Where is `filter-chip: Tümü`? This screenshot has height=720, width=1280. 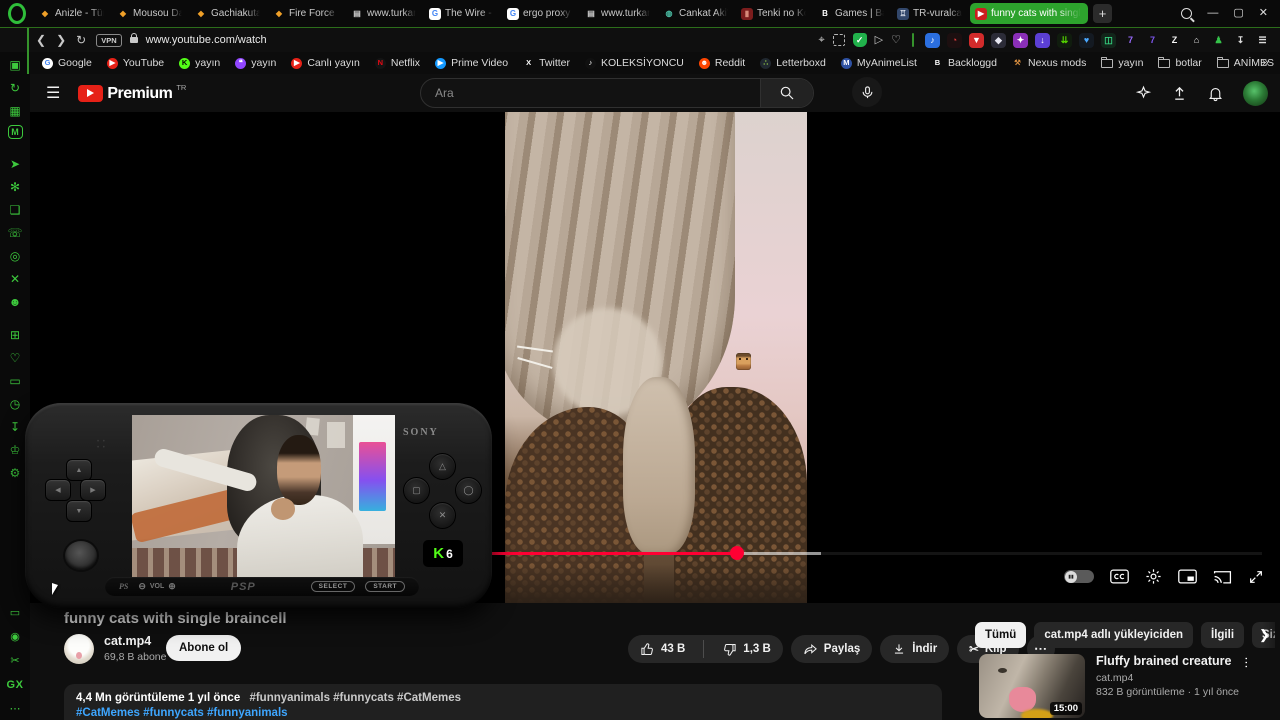 filter-chip: Tümü is located at coordinates (1001, 635).